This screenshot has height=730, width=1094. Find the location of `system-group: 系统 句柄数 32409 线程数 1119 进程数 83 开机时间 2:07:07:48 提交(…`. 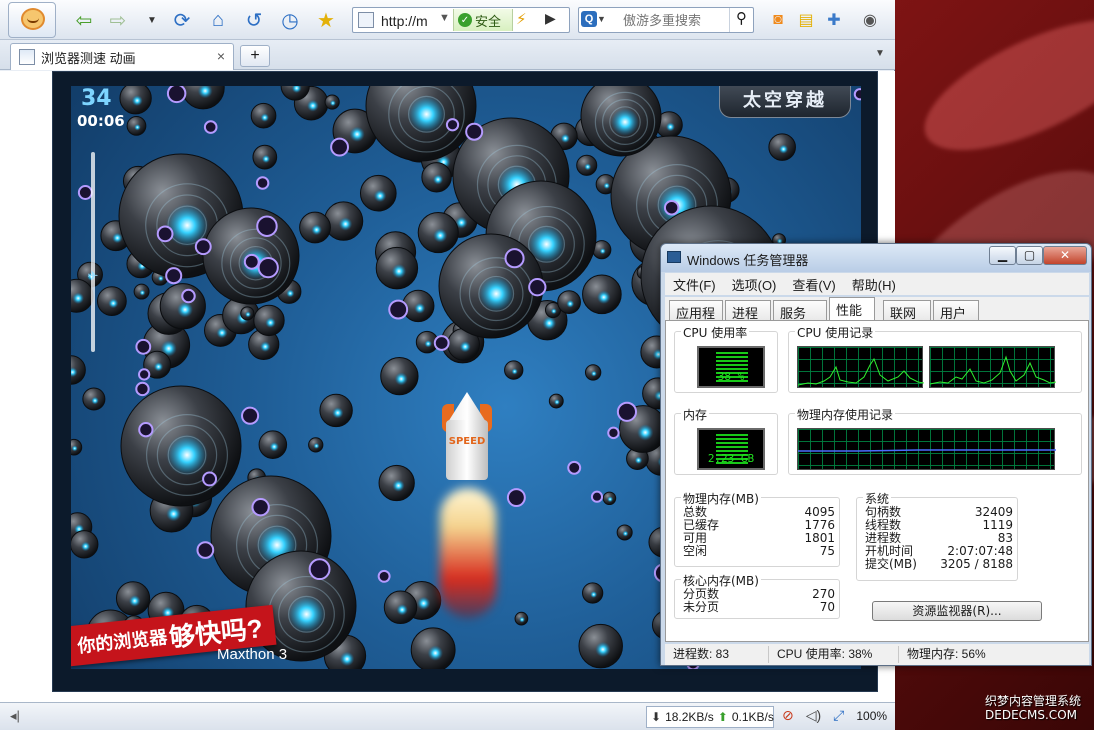

system-group: 系统 句柄数 32409 线程数 1119 进程数 83 开机时间 2:07:07:48 提交(… is located at coordinates (937, 535).